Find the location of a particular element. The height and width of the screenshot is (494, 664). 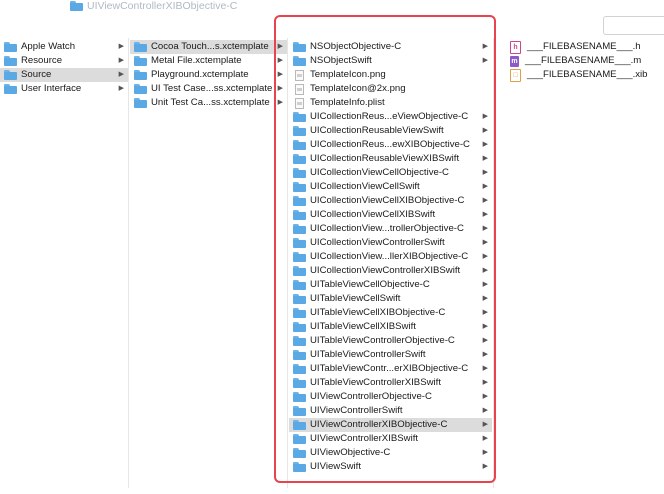

browser-row: UITableViewControllerSwift ▶ is located at coordinates (390, 355).